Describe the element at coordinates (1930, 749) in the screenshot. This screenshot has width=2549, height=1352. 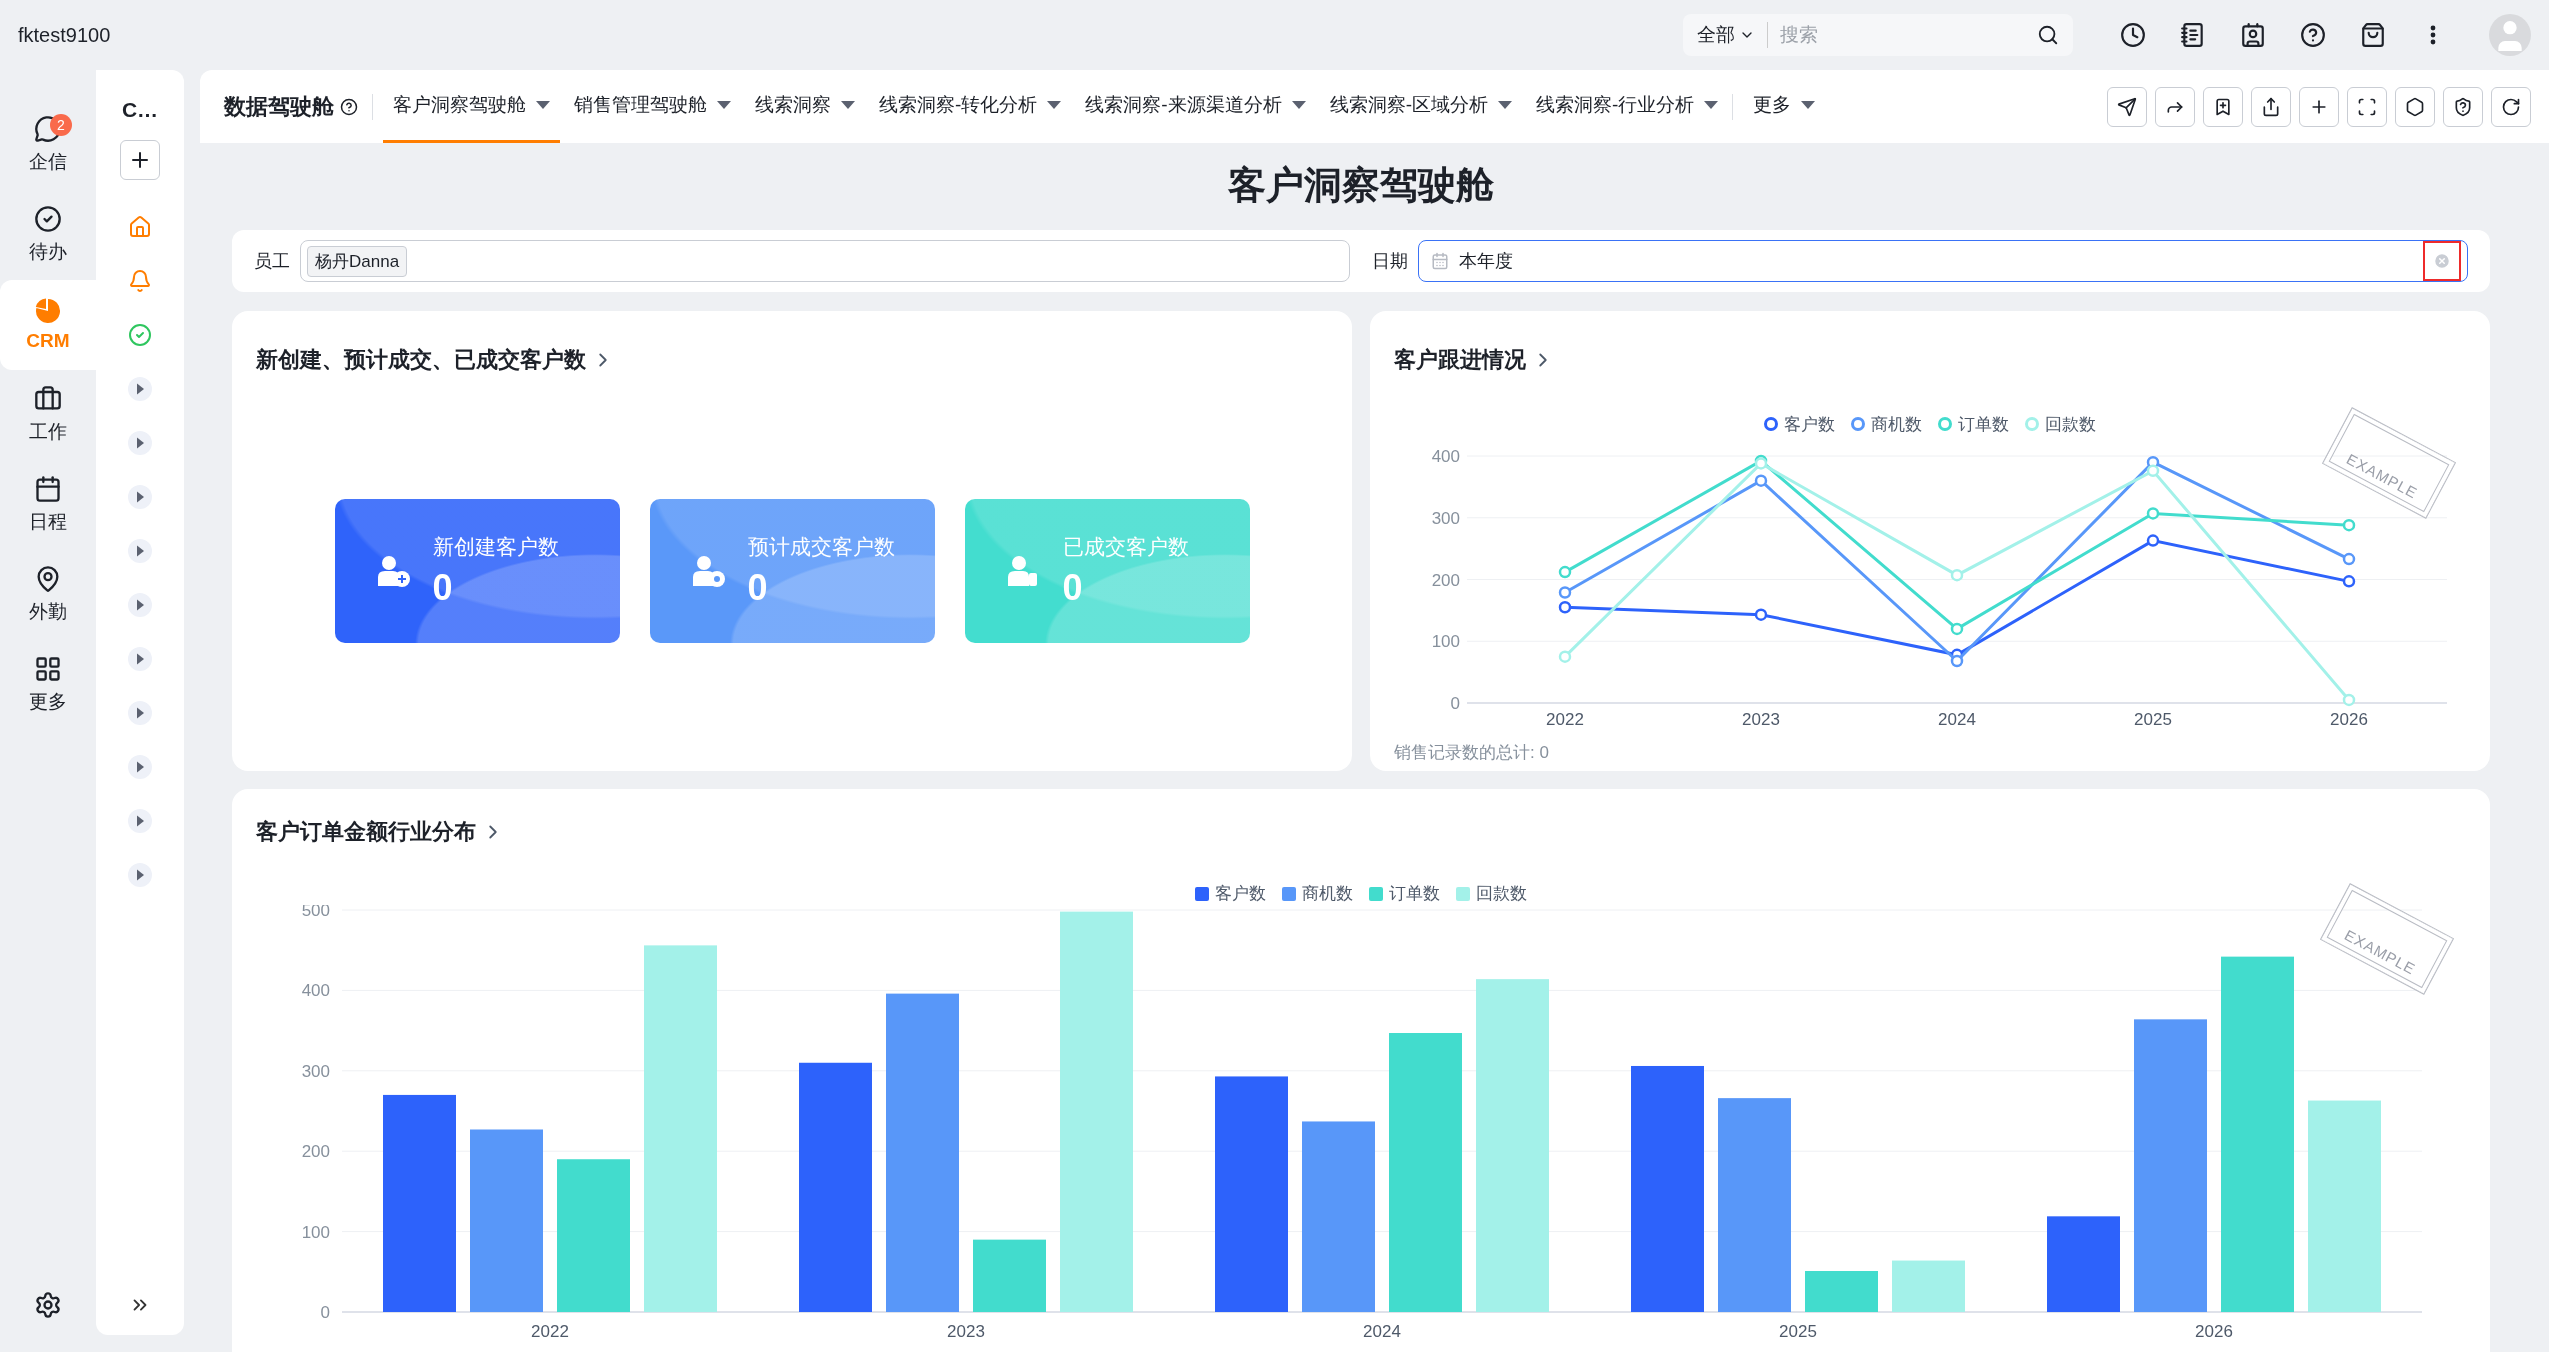
I see `chart-footer: 销售记录数的总计: 0` at that location.